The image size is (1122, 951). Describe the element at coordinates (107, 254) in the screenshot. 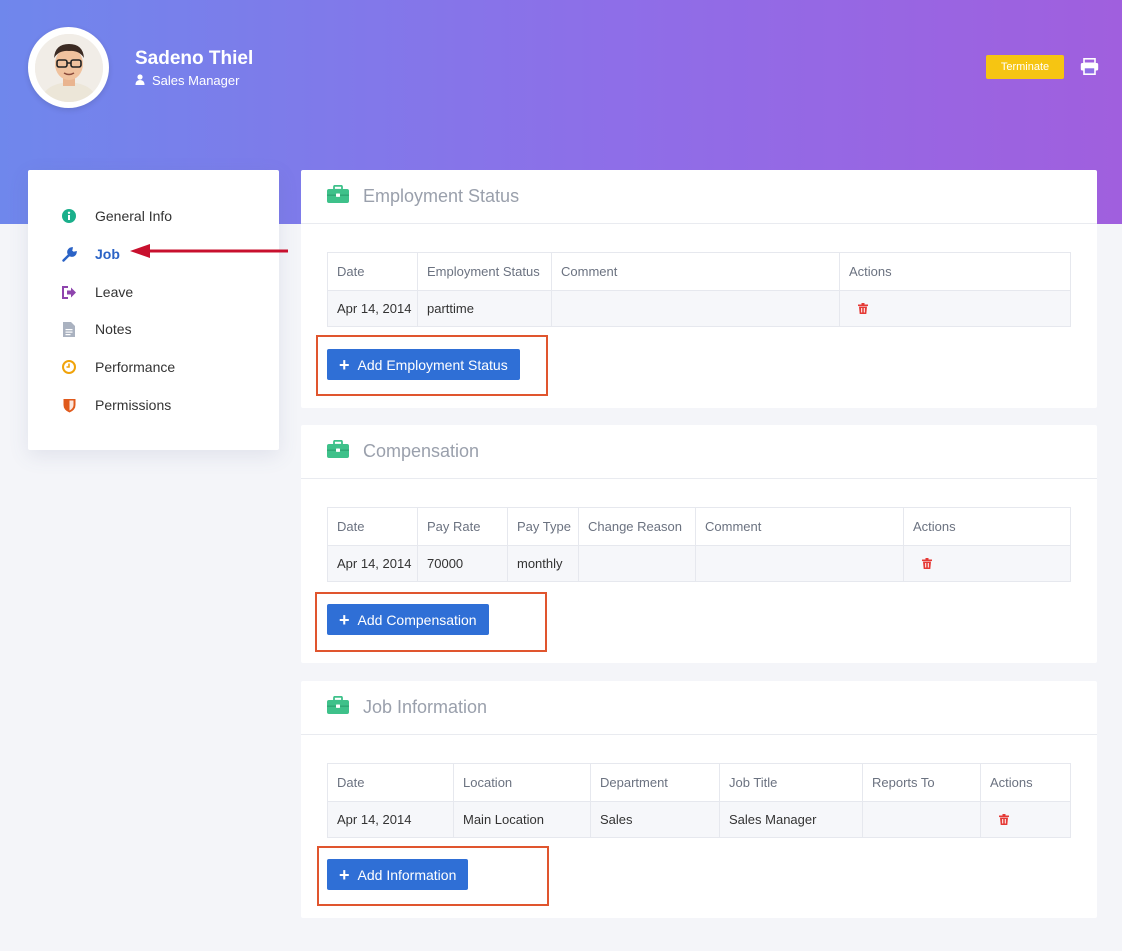

I see `sidebar-item-label: Job` at that location.